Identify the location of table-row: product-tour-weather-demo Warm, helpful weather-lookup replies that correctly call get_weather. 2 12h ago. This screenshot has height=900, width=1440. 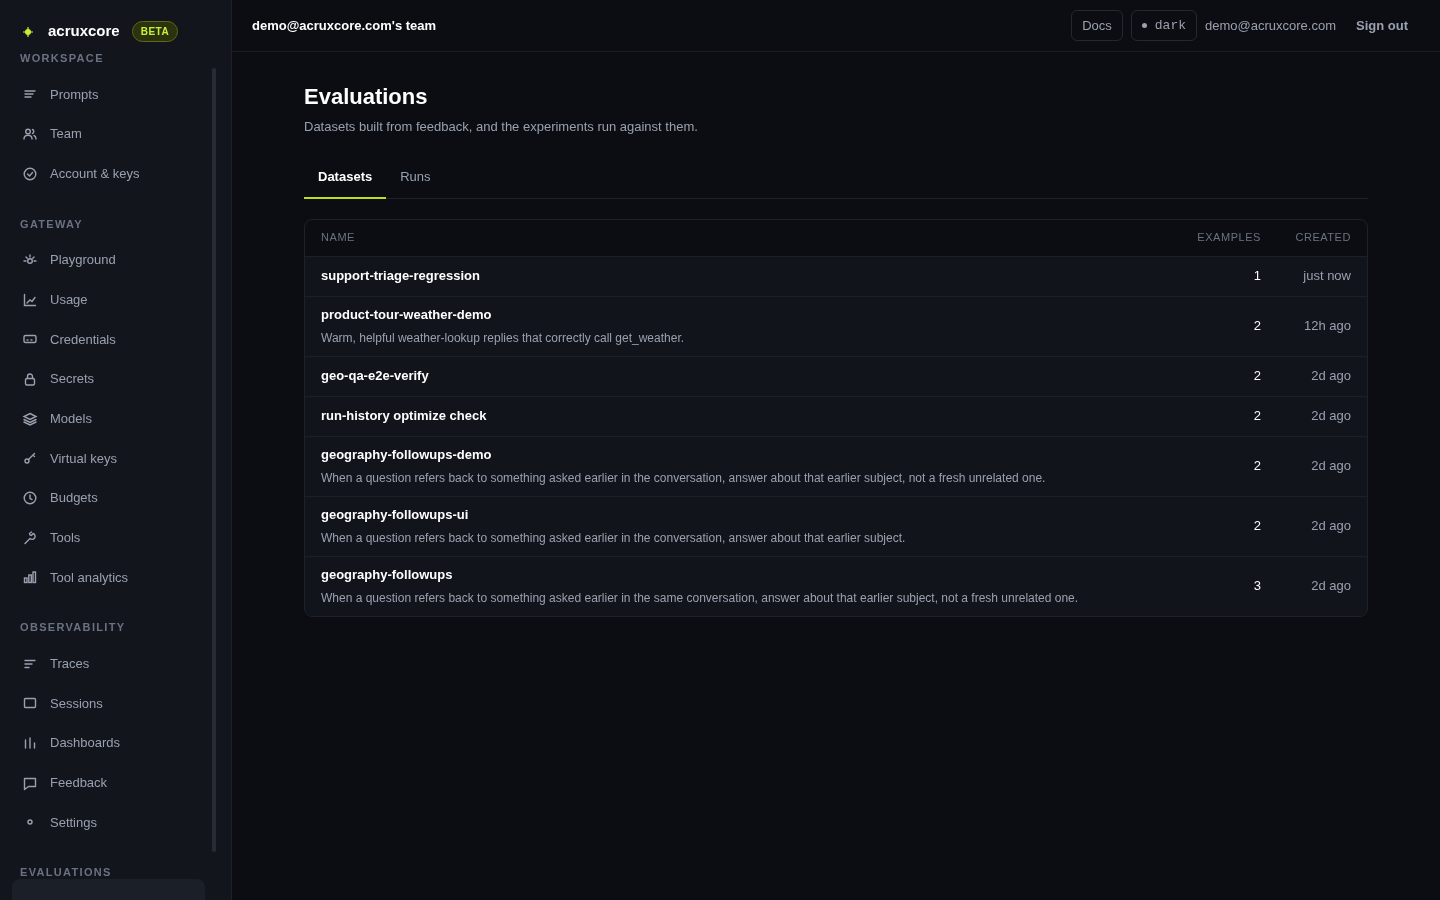
(836, 325).